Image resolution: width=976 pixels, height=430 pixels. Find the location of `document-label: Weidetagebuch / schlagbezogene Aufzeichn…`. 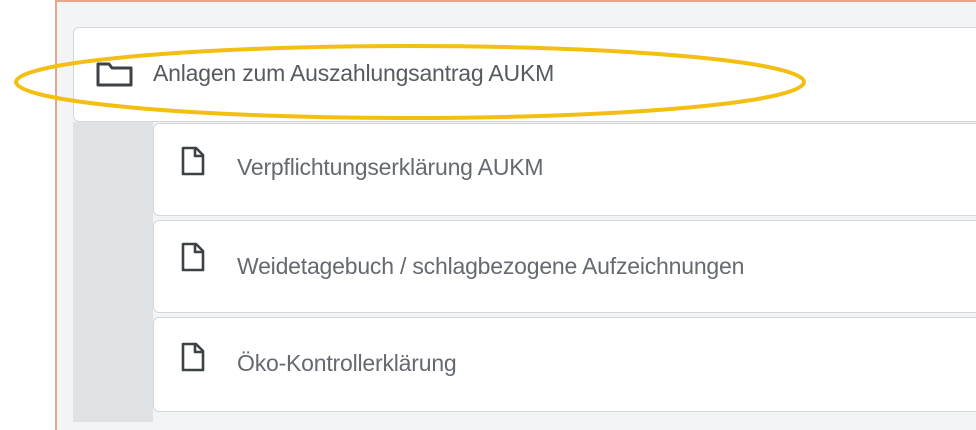

document-label: Weidetagebuch / schlagbezogene Aufzeichn… is located at coordinates (491, 266).